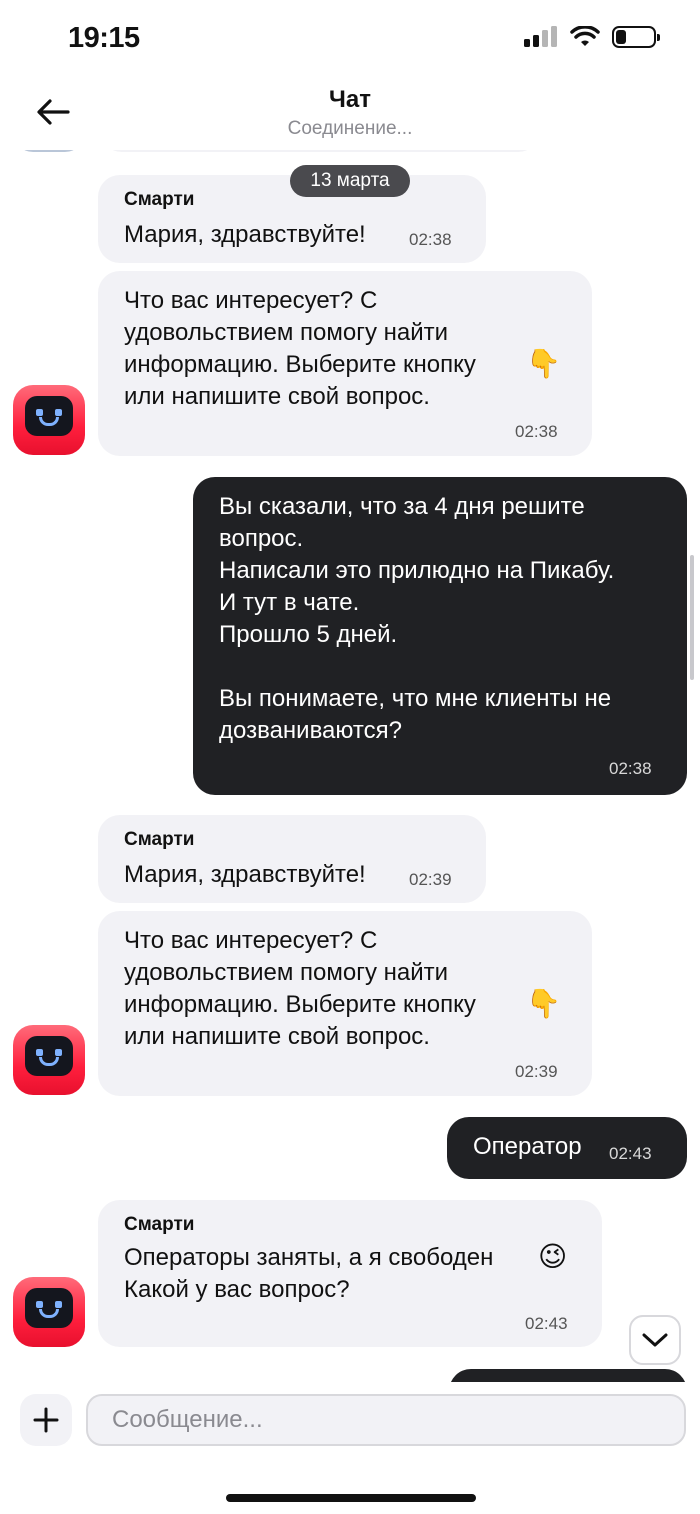 This screenshot has width=700, height=1514. I want to click on page-title: Чат, so click(350, 99).